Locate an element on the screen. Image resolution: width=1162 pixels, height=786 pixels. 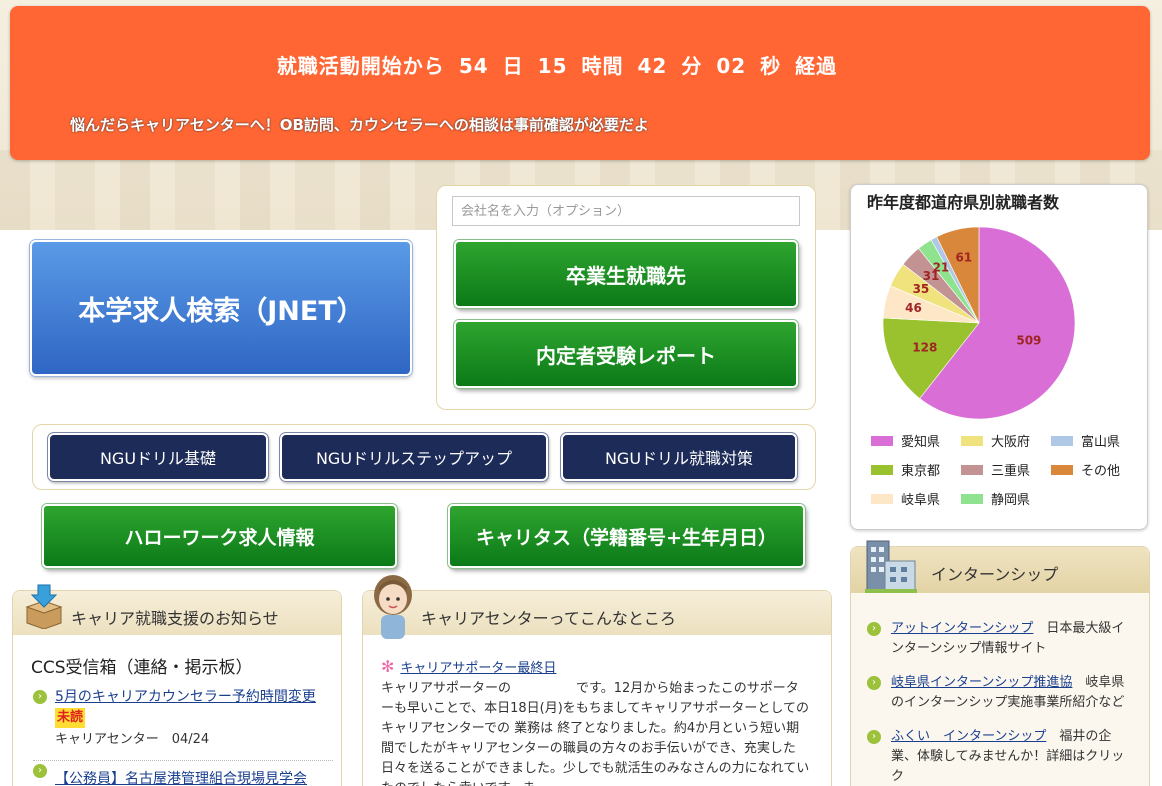
news-link: 5月のキャリアカウンセラー予約時間変更 is located at coordinates (185, 697).